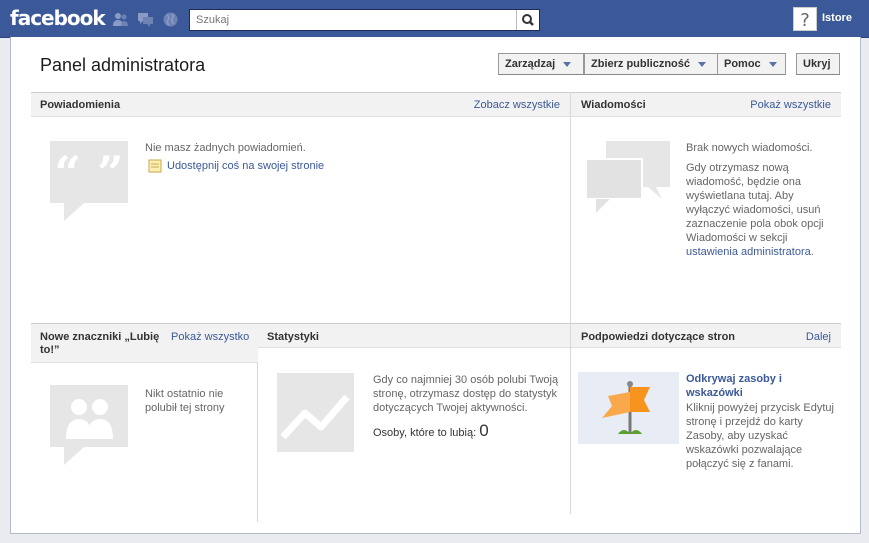  Describe the element at coordinates (737, 238) in the screenshot. I see `messages-info-line: Wiadomości w sekcji` at that location.